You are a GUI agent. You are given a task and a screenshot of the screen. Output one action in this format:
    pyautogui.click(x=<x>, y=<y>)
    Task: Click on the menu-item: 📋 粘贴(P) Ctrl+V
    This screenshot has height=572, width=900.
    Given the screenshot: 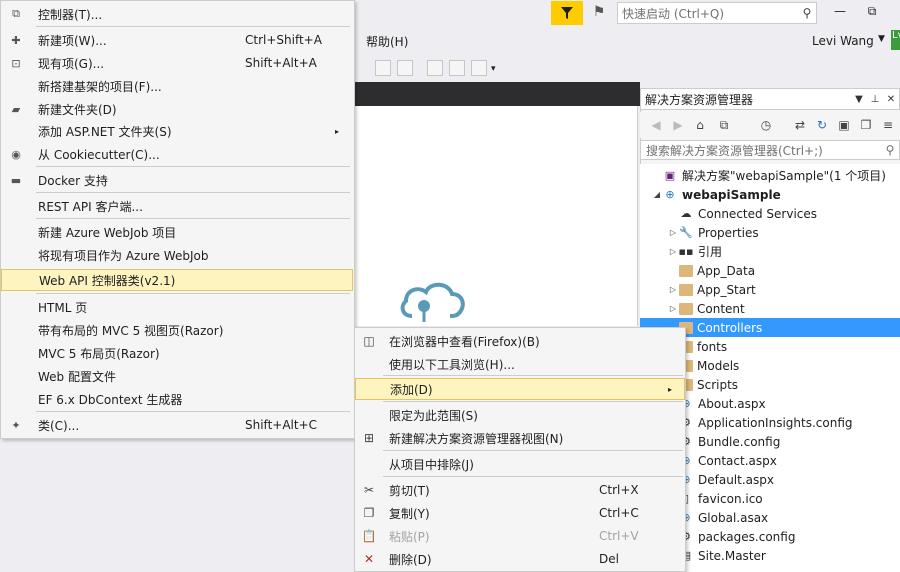 What is the action you would take?
    pyautogui.click(x=520, y=536)
    